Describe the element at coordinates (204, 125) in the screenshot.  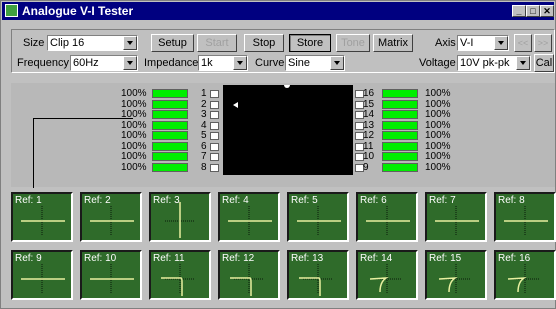
I see `channel-number: 4` at that location.